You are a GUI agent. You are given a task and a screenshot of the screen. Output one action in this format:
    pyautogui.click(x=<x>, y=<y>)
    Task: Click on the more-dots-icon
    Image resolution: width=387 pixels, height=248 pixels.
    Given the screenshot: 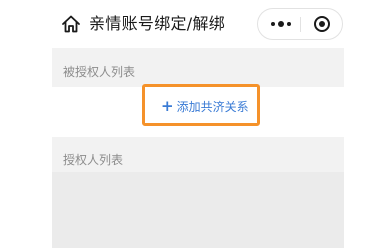 What is the action you would take?
    pyautogui.click(x=281, y=24)
    